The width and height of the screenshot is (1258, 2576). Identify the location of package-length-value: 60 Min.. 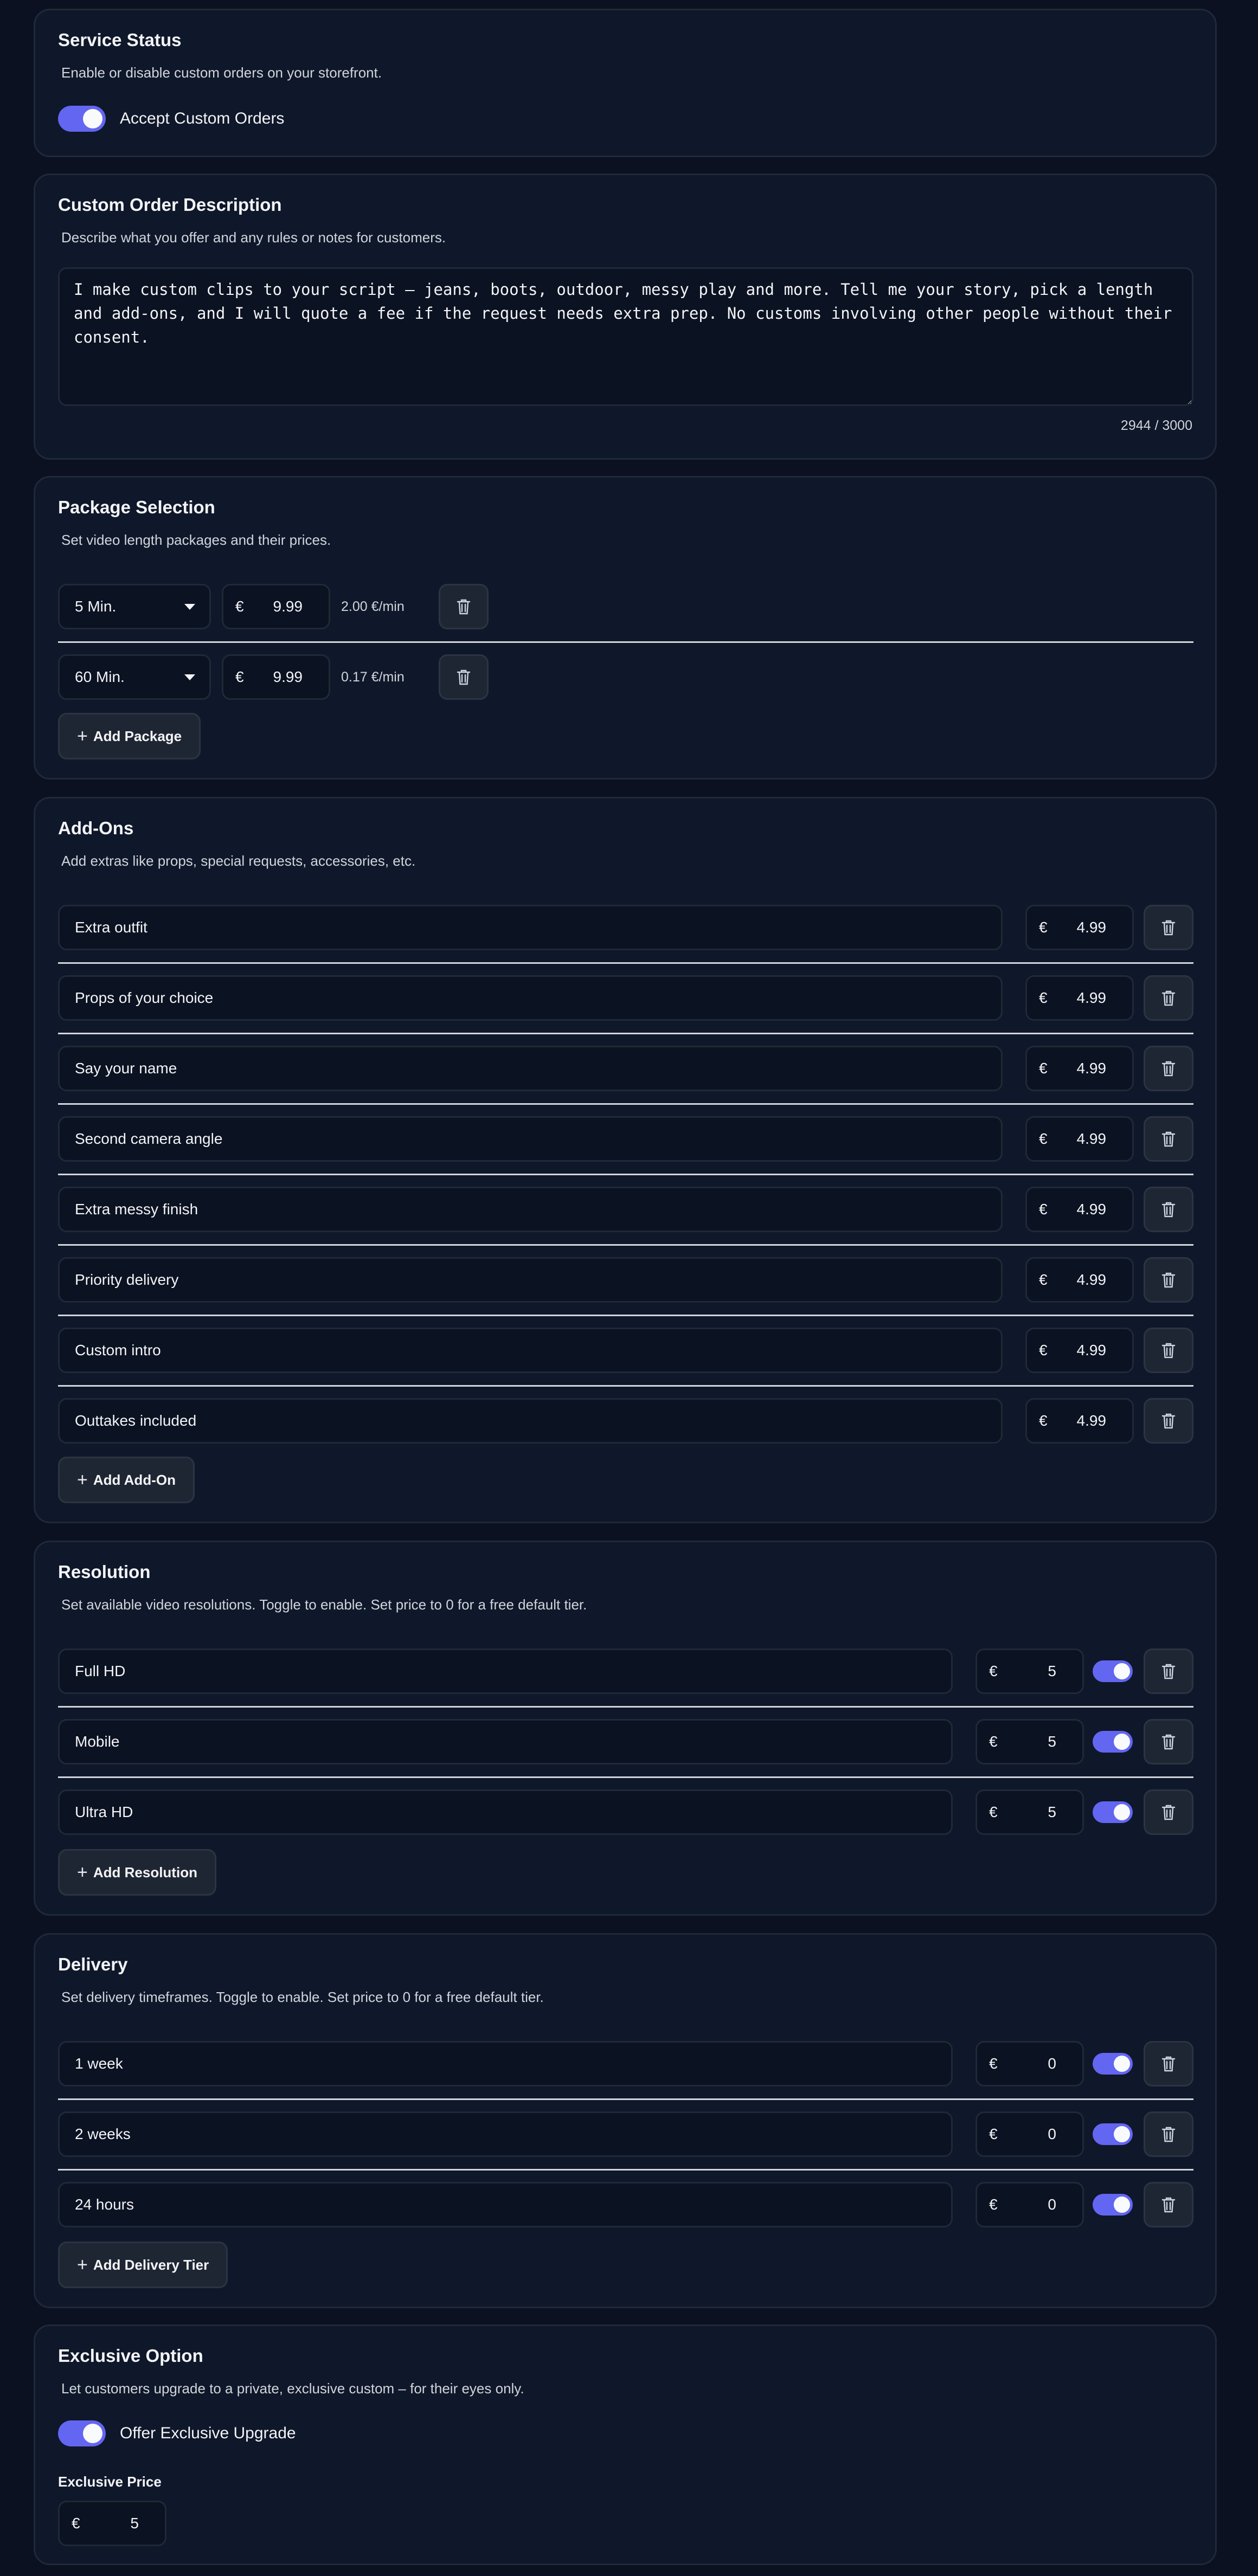
(100, 676).